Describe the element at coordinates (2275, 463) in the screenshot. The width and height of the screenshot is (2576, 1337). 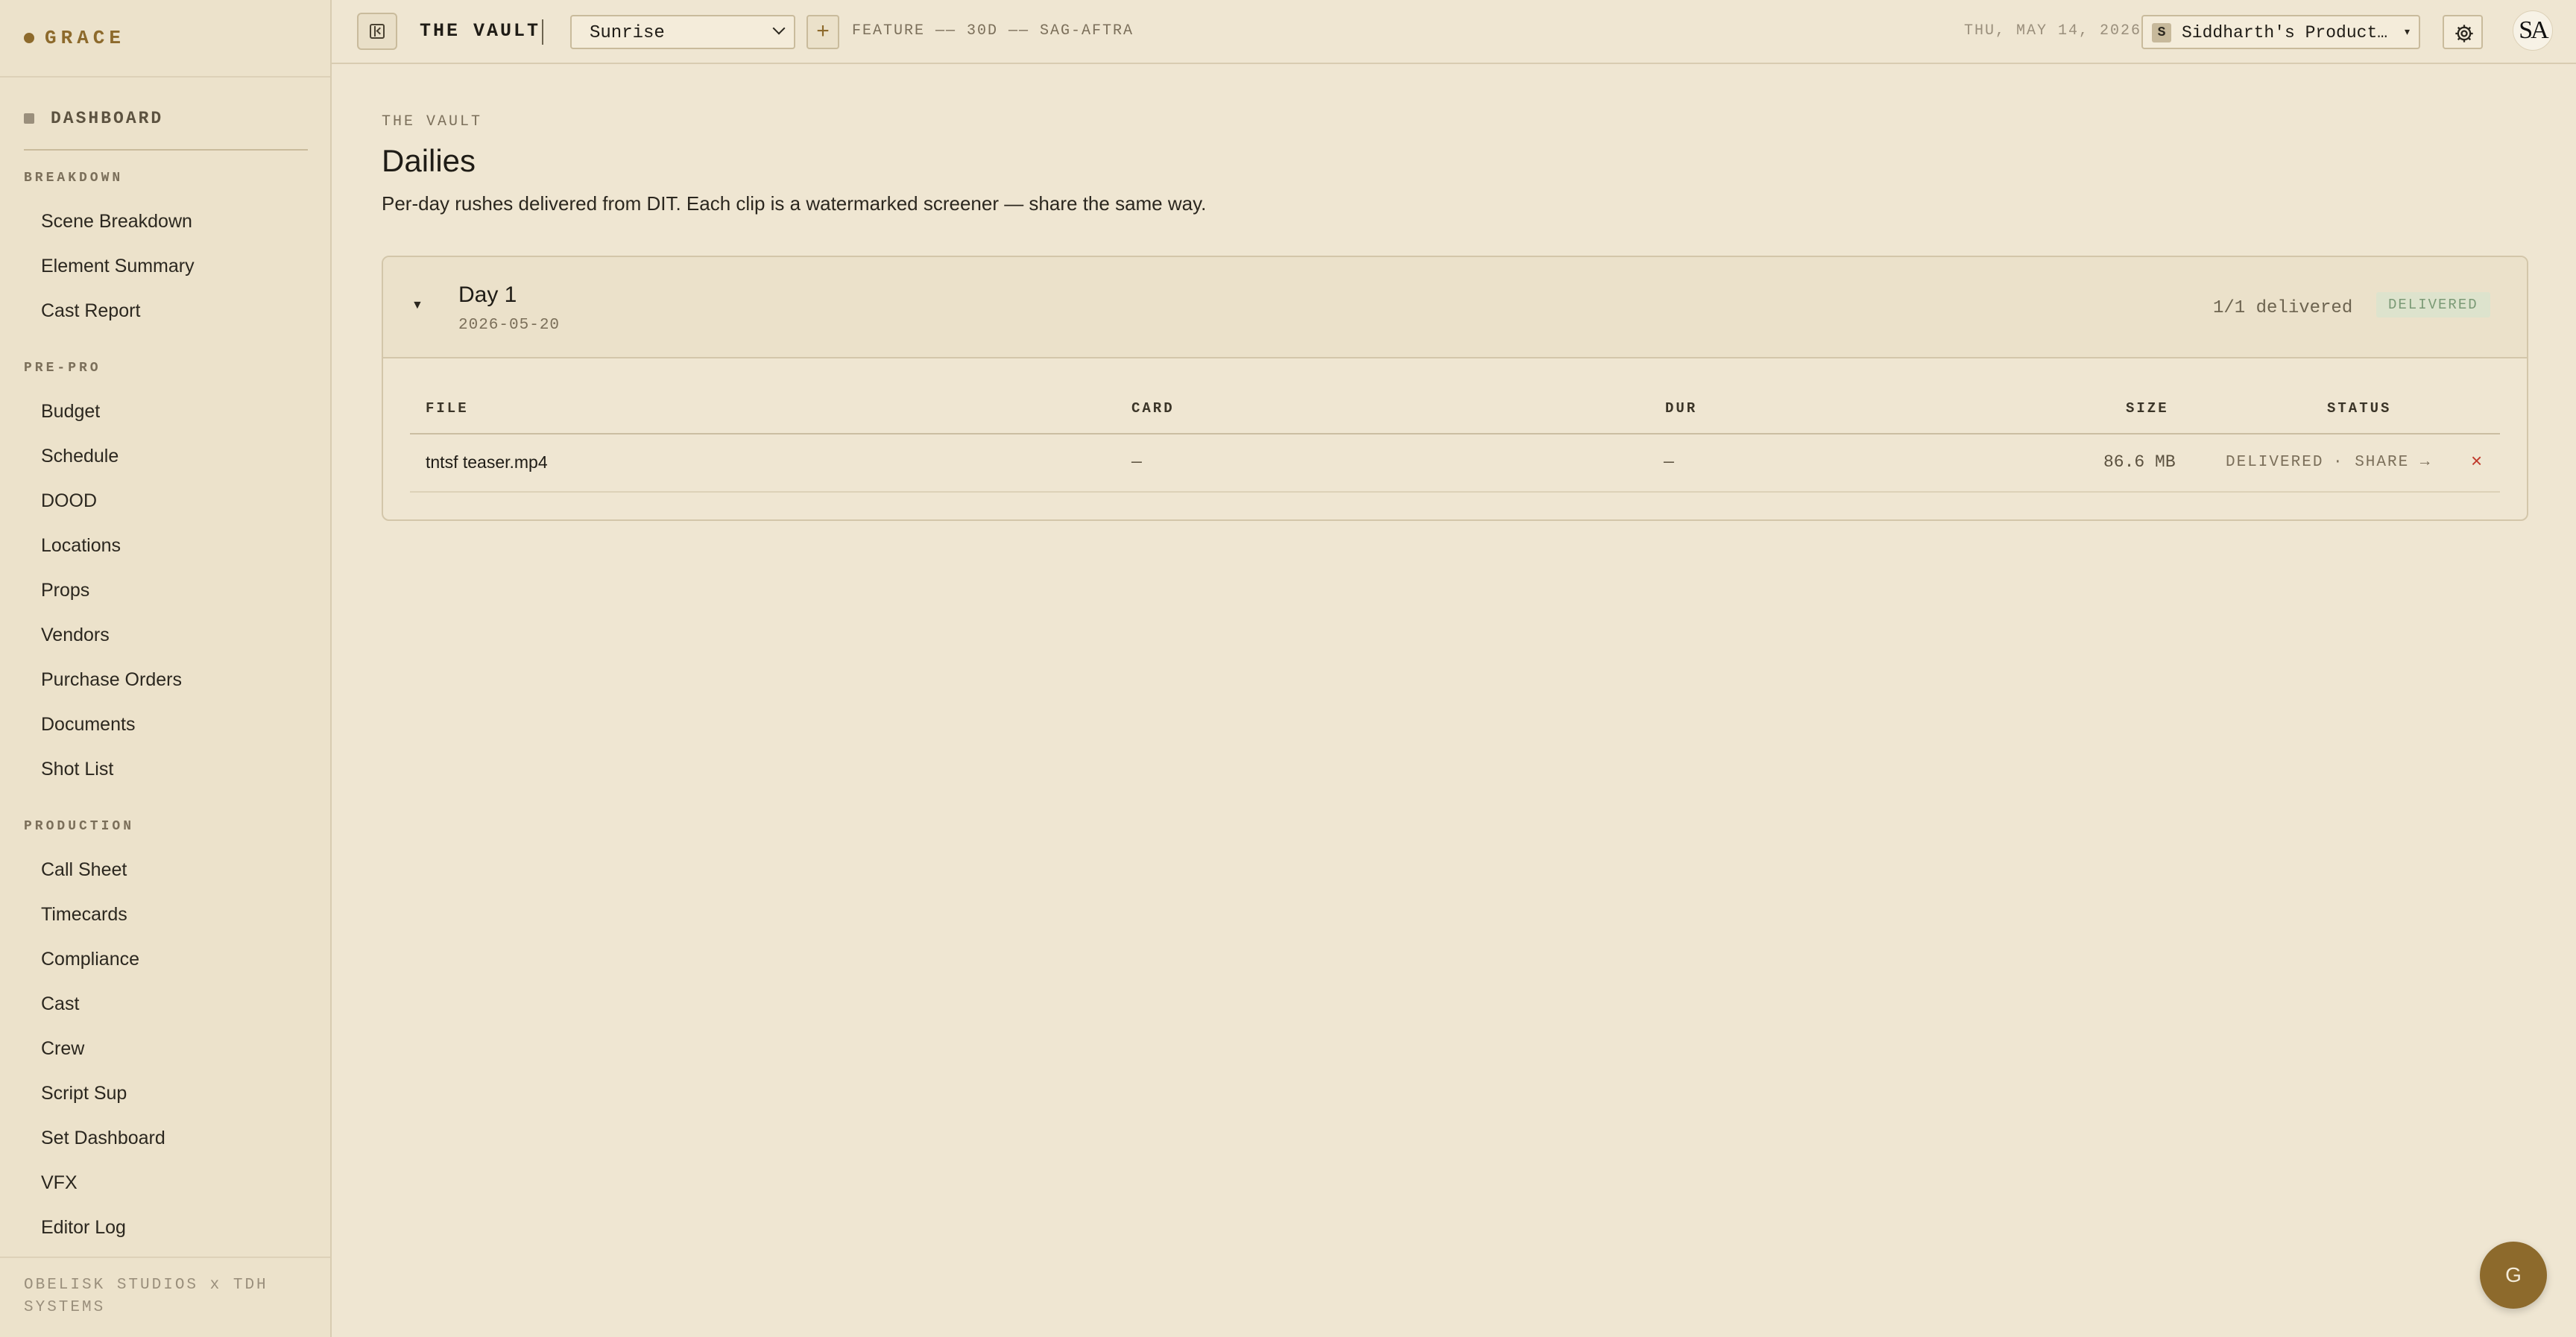
I see `row-status: DELIVERED` at that location.